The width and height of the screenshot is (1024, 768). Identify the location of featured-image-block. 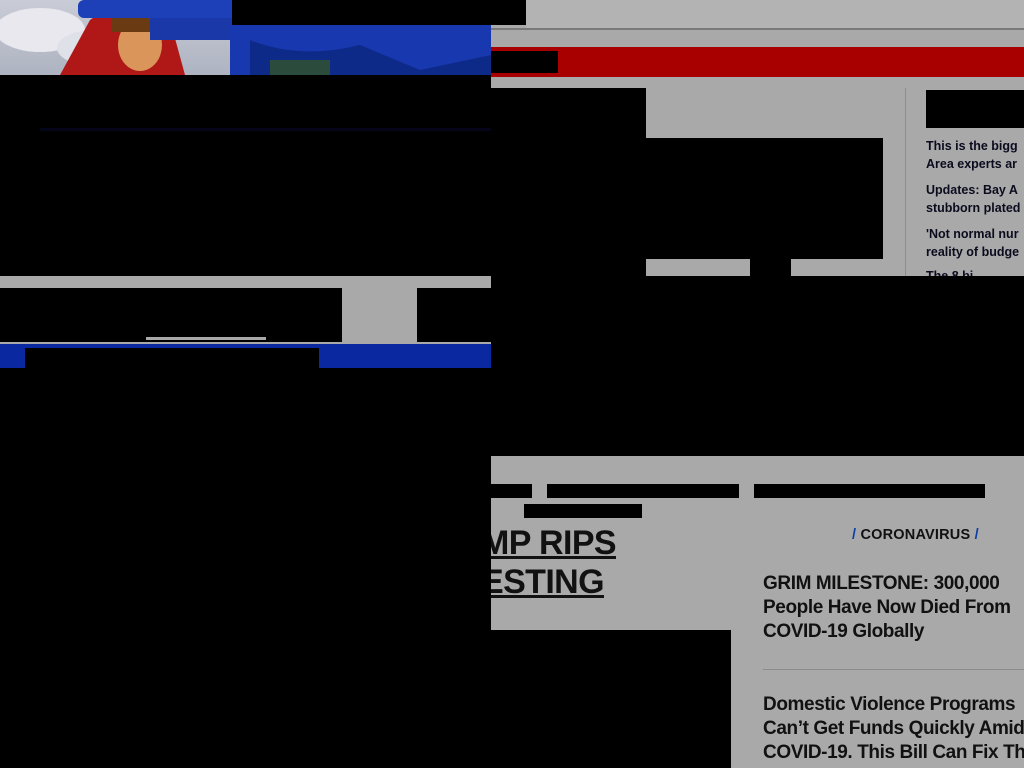
(687, 198).